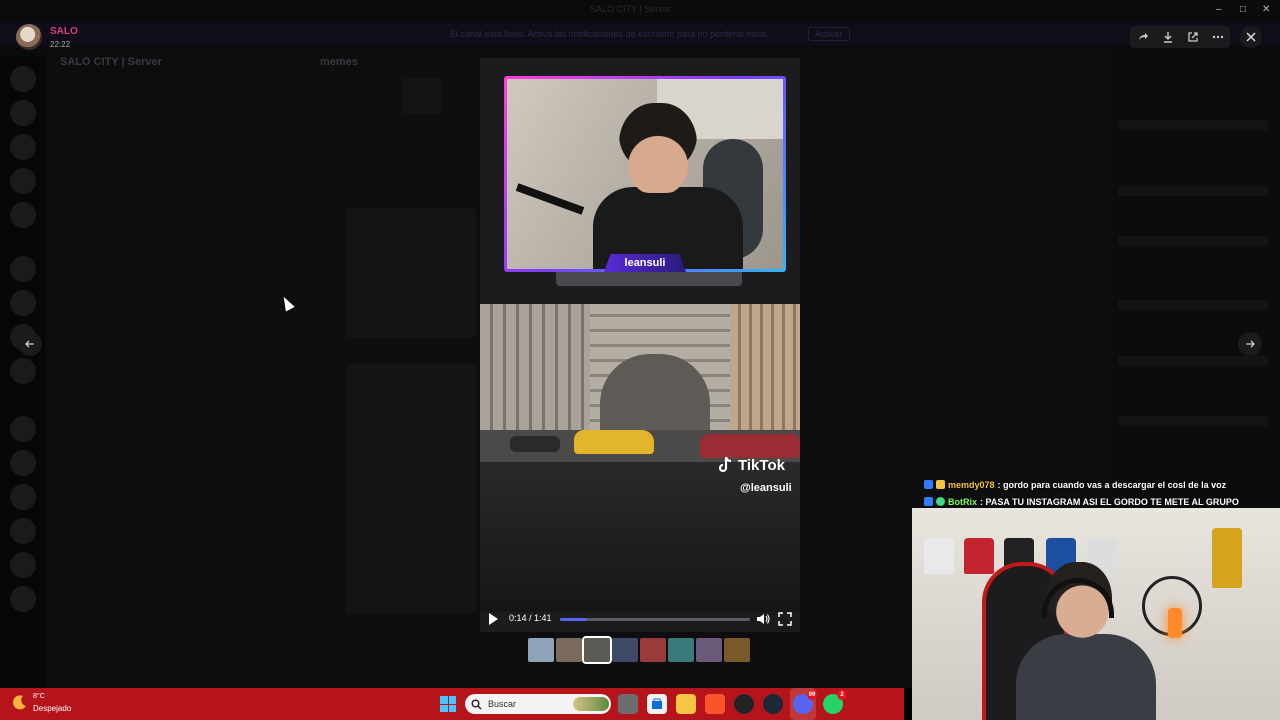 Image resolution: width=1280 pixels, height=720 pixels. What do you see at coordinates (971, 484) in the screenshot?
I see `chat-username: memdy078` at bounding box center [971, 484].